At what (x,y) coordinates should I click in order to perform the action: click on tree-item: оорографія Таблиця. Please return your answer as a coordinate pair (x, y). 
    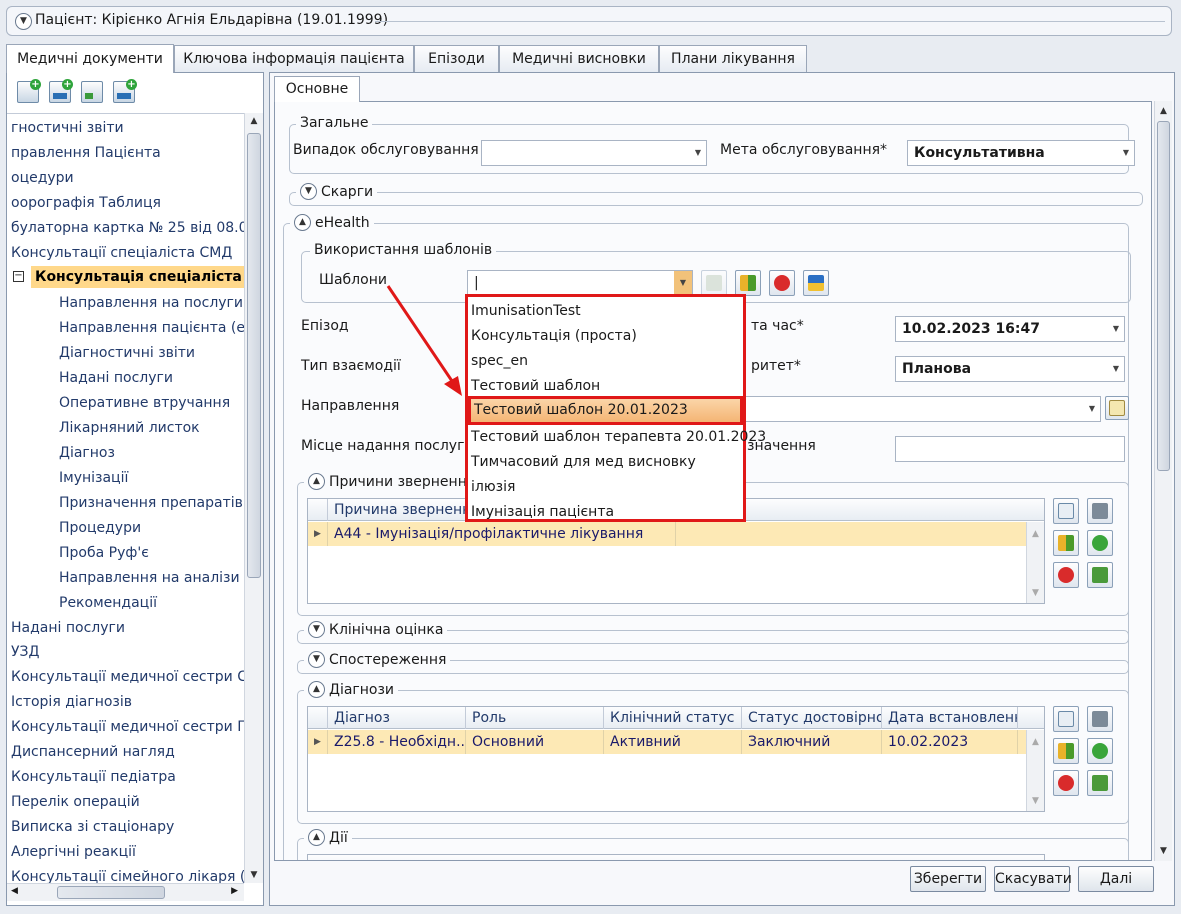
    Looking at the image, I should click on (86, 203).